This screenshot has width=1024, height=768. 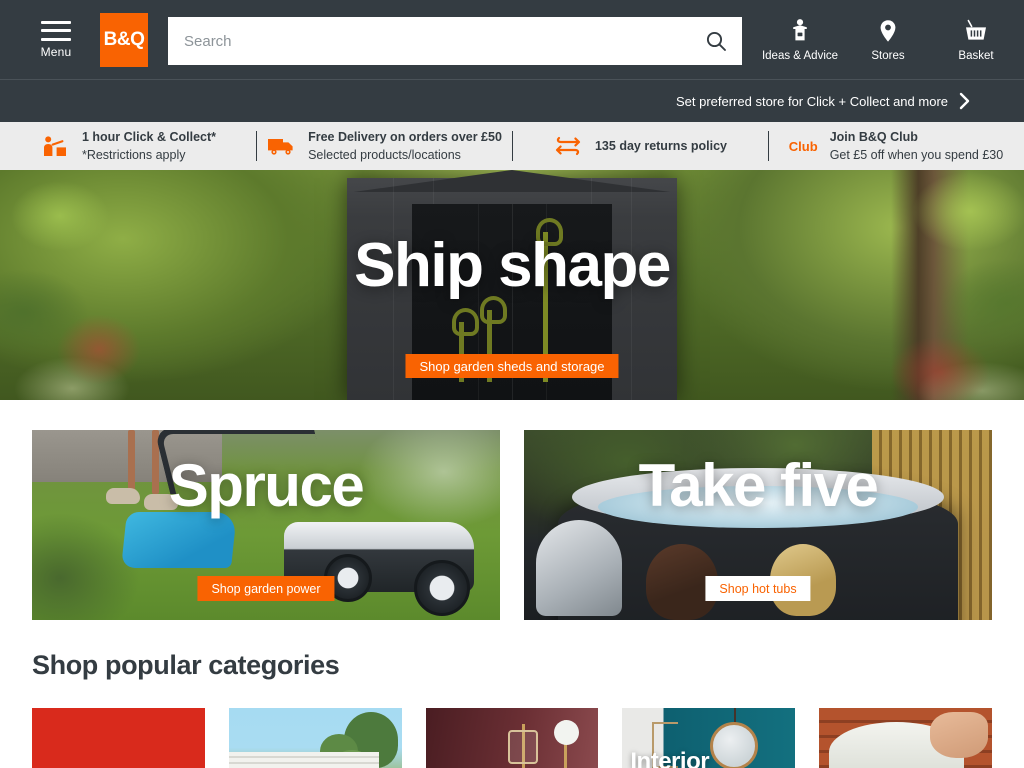 What do you see at coordinates (758, 485) in the screenshot?
I see `promo-title: Take five` at bounding box center [758, 485].